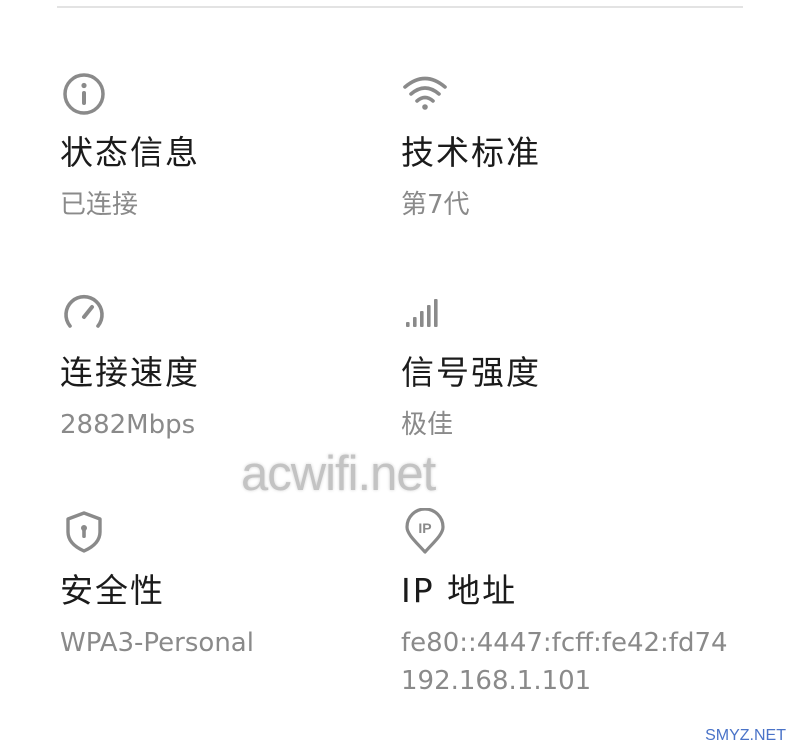 This screenshot has height=753, width=800. Describe the element at coordinates (130, 152) in the screenshot. I see `status-info-label: 状态信息` at that location.